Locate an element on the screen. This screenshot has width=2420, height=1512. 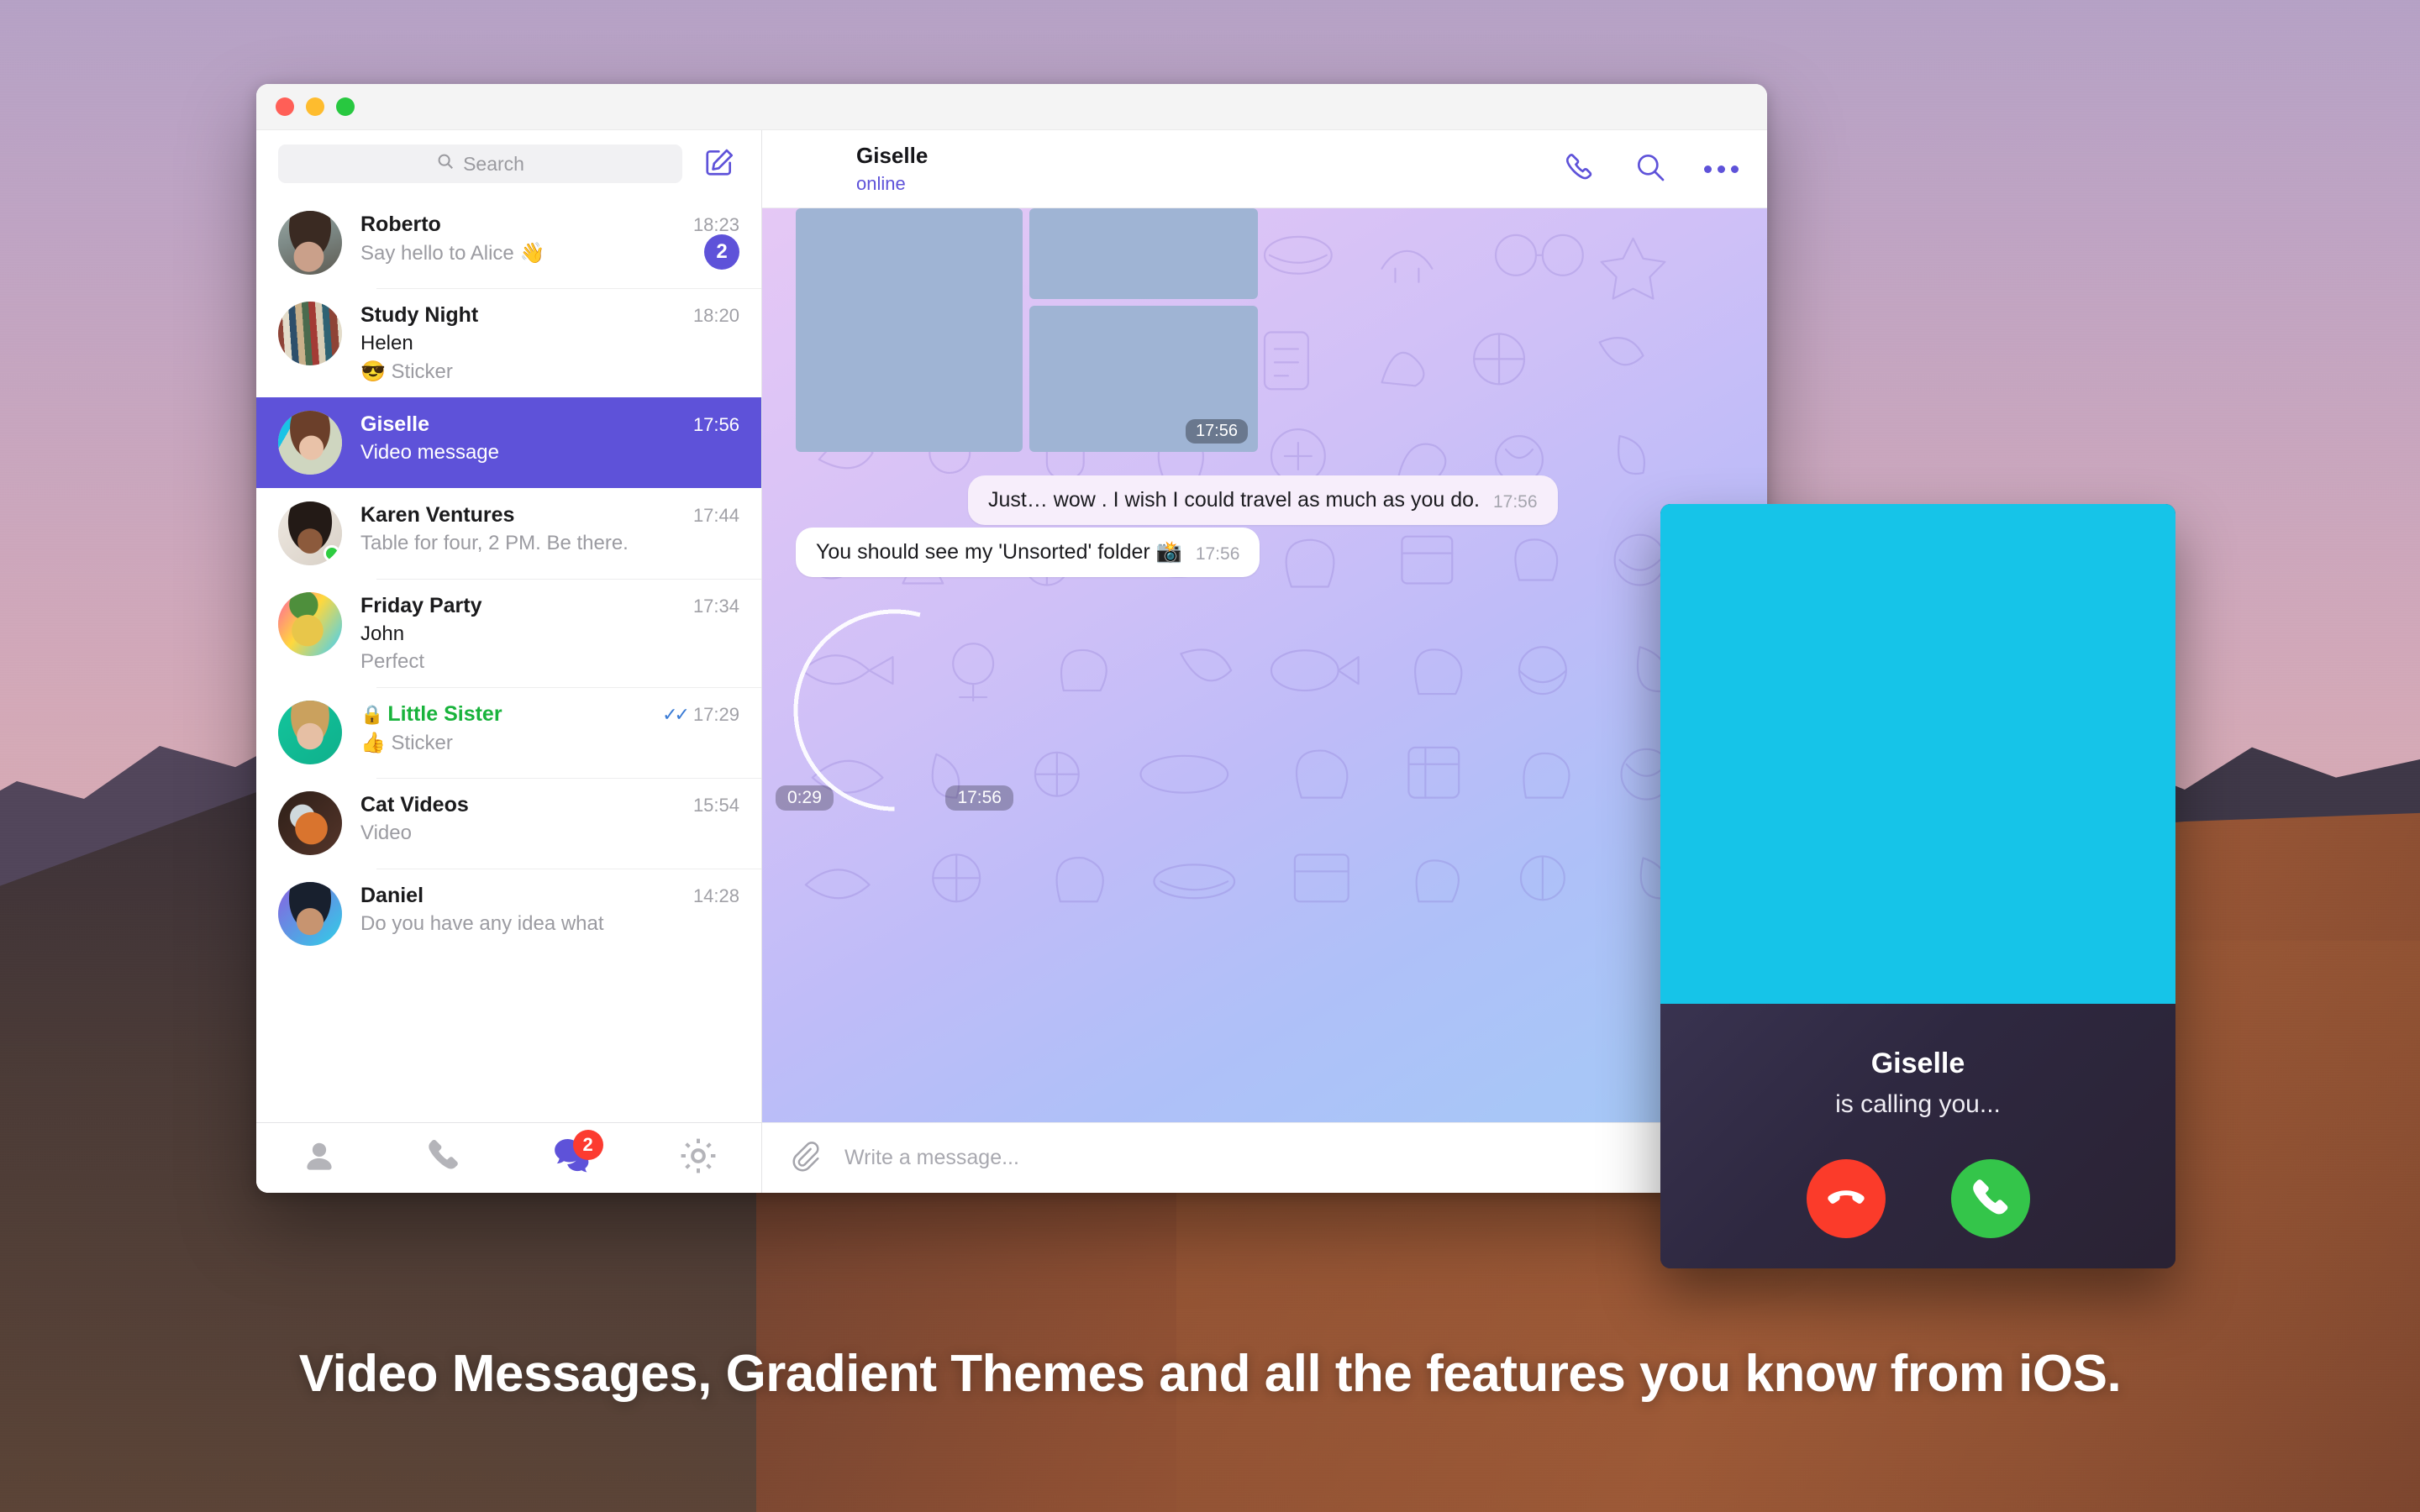
caller-name: Giselle is located at coordinates (1918, 1063).